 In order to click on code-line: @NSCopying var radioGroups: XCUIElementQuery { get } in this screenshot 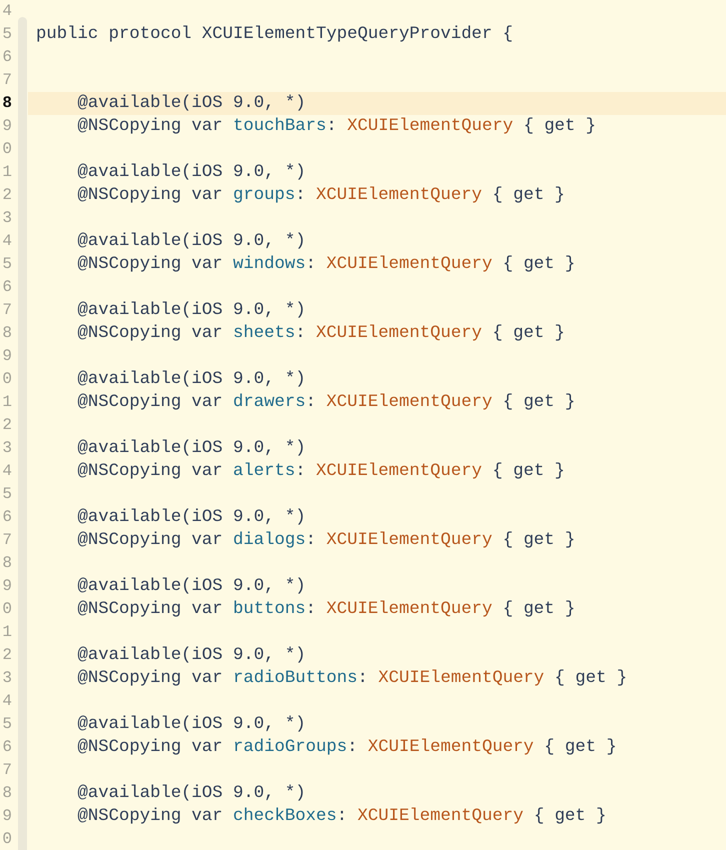, I will do `click(347, 748)`.